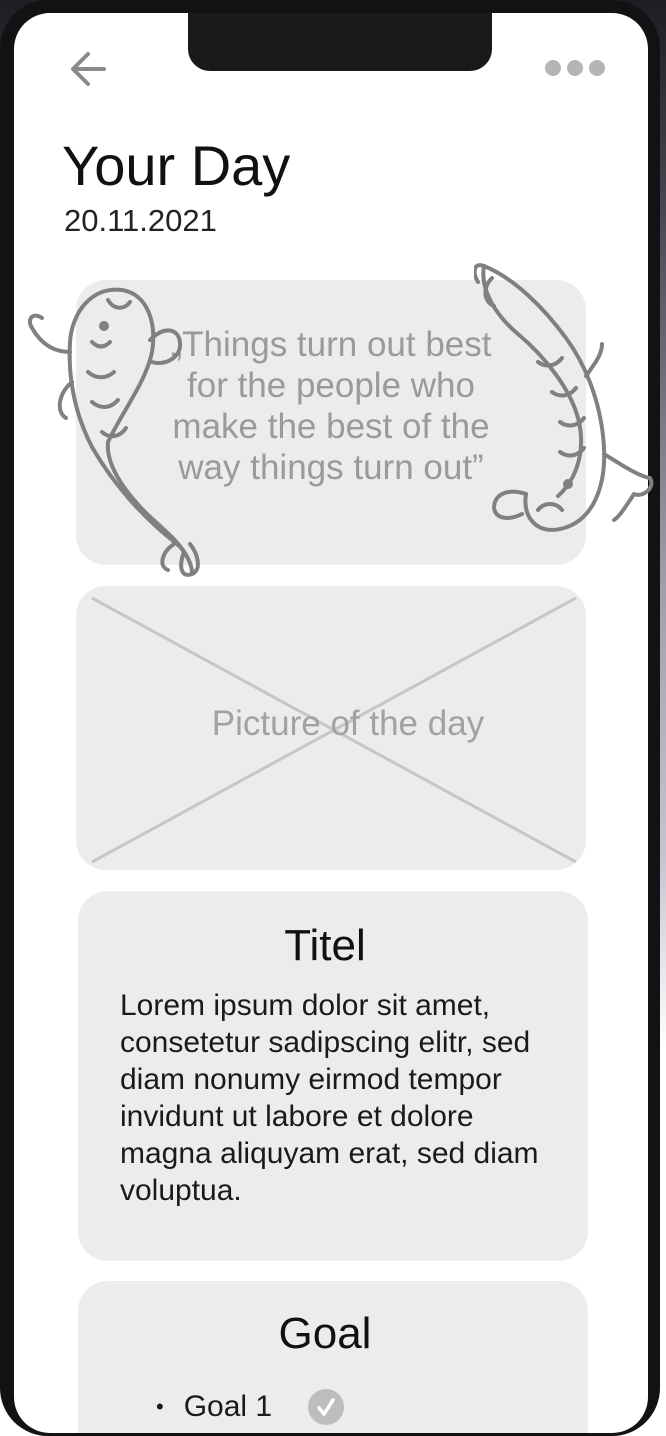 This screenshot has width=666, height=1436. I want to click on goal-checkbox, so click(326, 1407).